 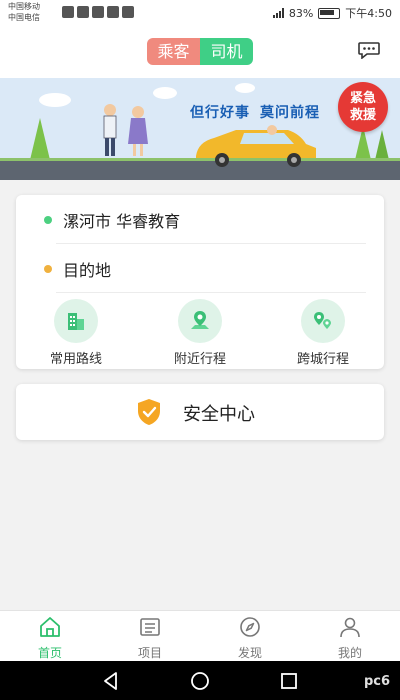 I want to click on status-right: 83% 下午4:50, so click(x=332, y=13).